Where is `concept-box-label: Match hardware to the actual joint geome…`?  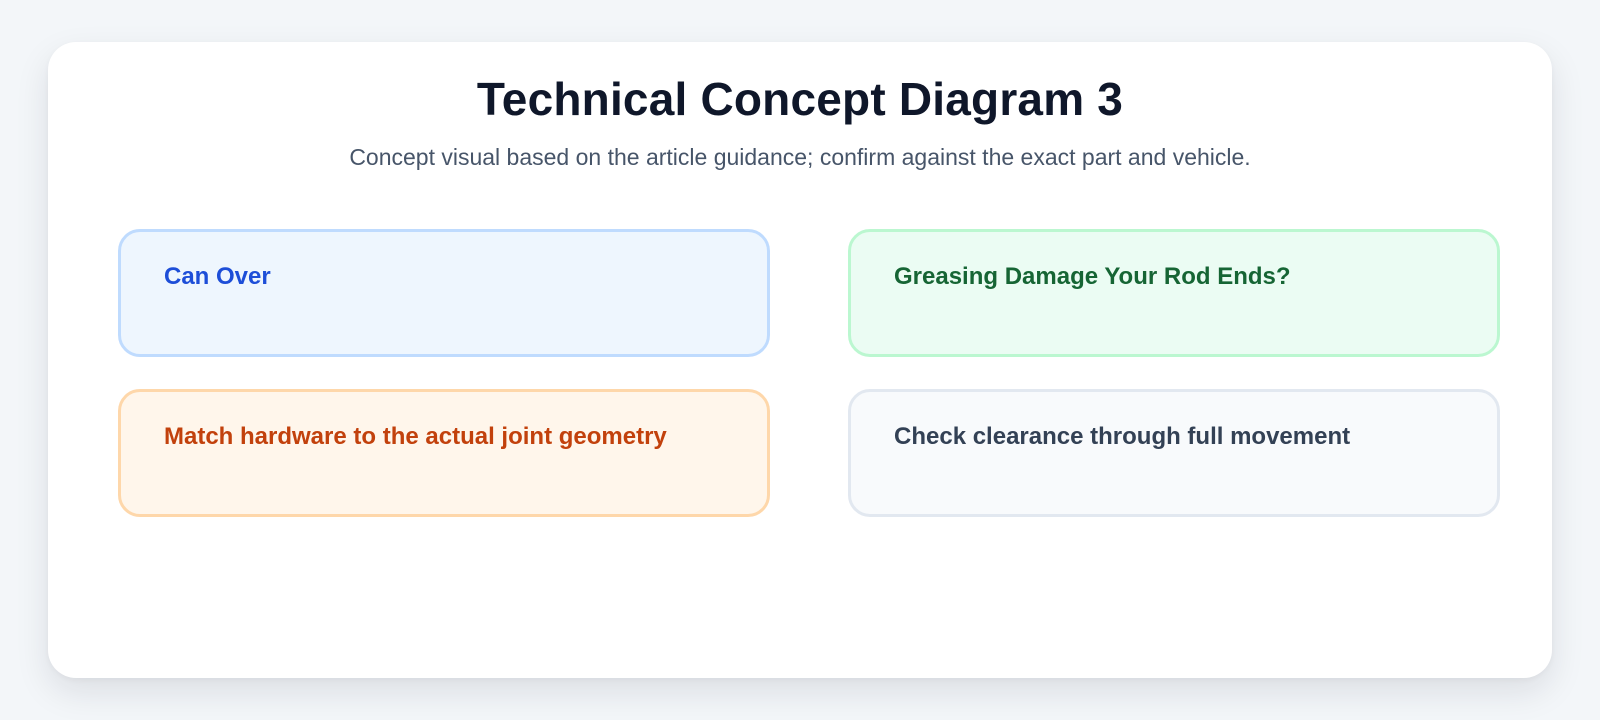
concept-box-label: Match hardware to the actual joint geome… is located at coordinates (415, 436).